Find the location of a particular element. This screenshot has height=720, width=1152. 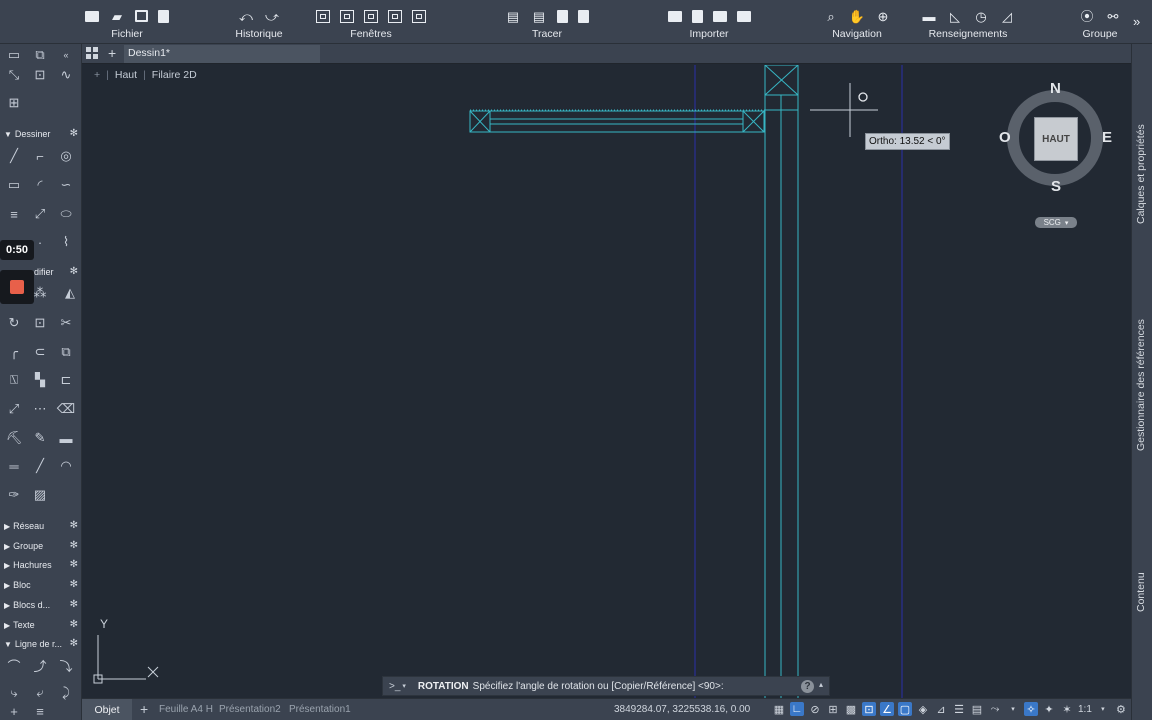

xref-icon is located at coordinates (743, 16).